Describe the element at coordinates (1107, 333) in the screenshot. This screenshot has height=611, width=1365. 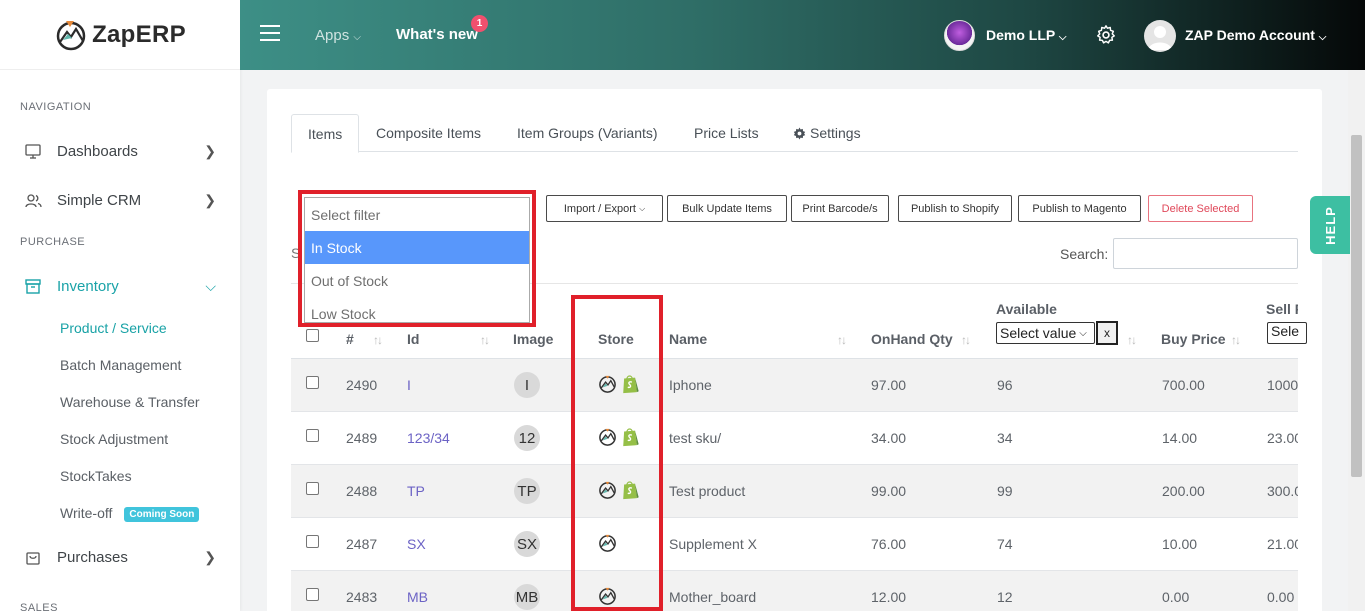
I see `clear-filter-button: x` at that location.